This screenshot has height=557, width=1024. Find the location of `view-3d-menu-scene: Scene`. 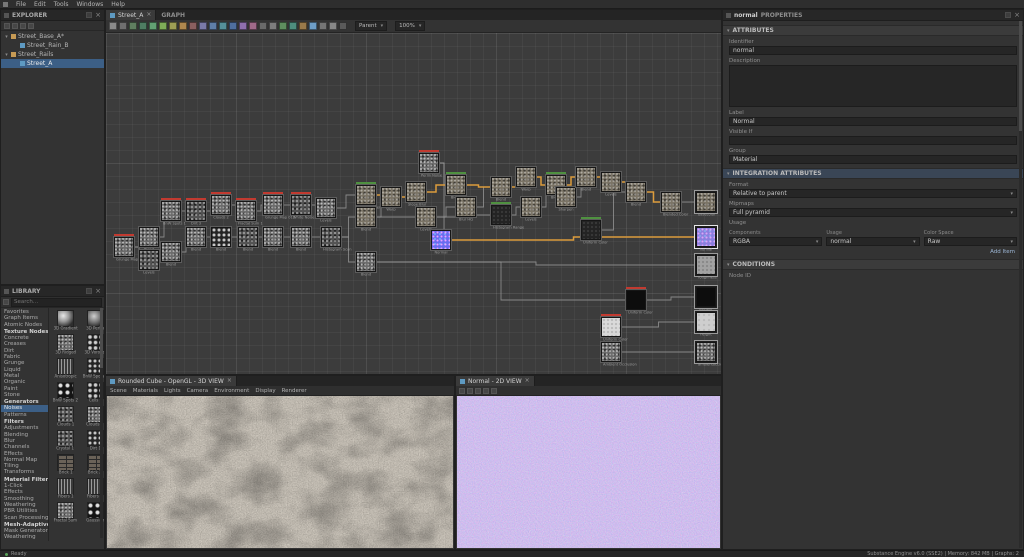

view-3d-menu-scene: Scene is located at coordinates (118, 391).